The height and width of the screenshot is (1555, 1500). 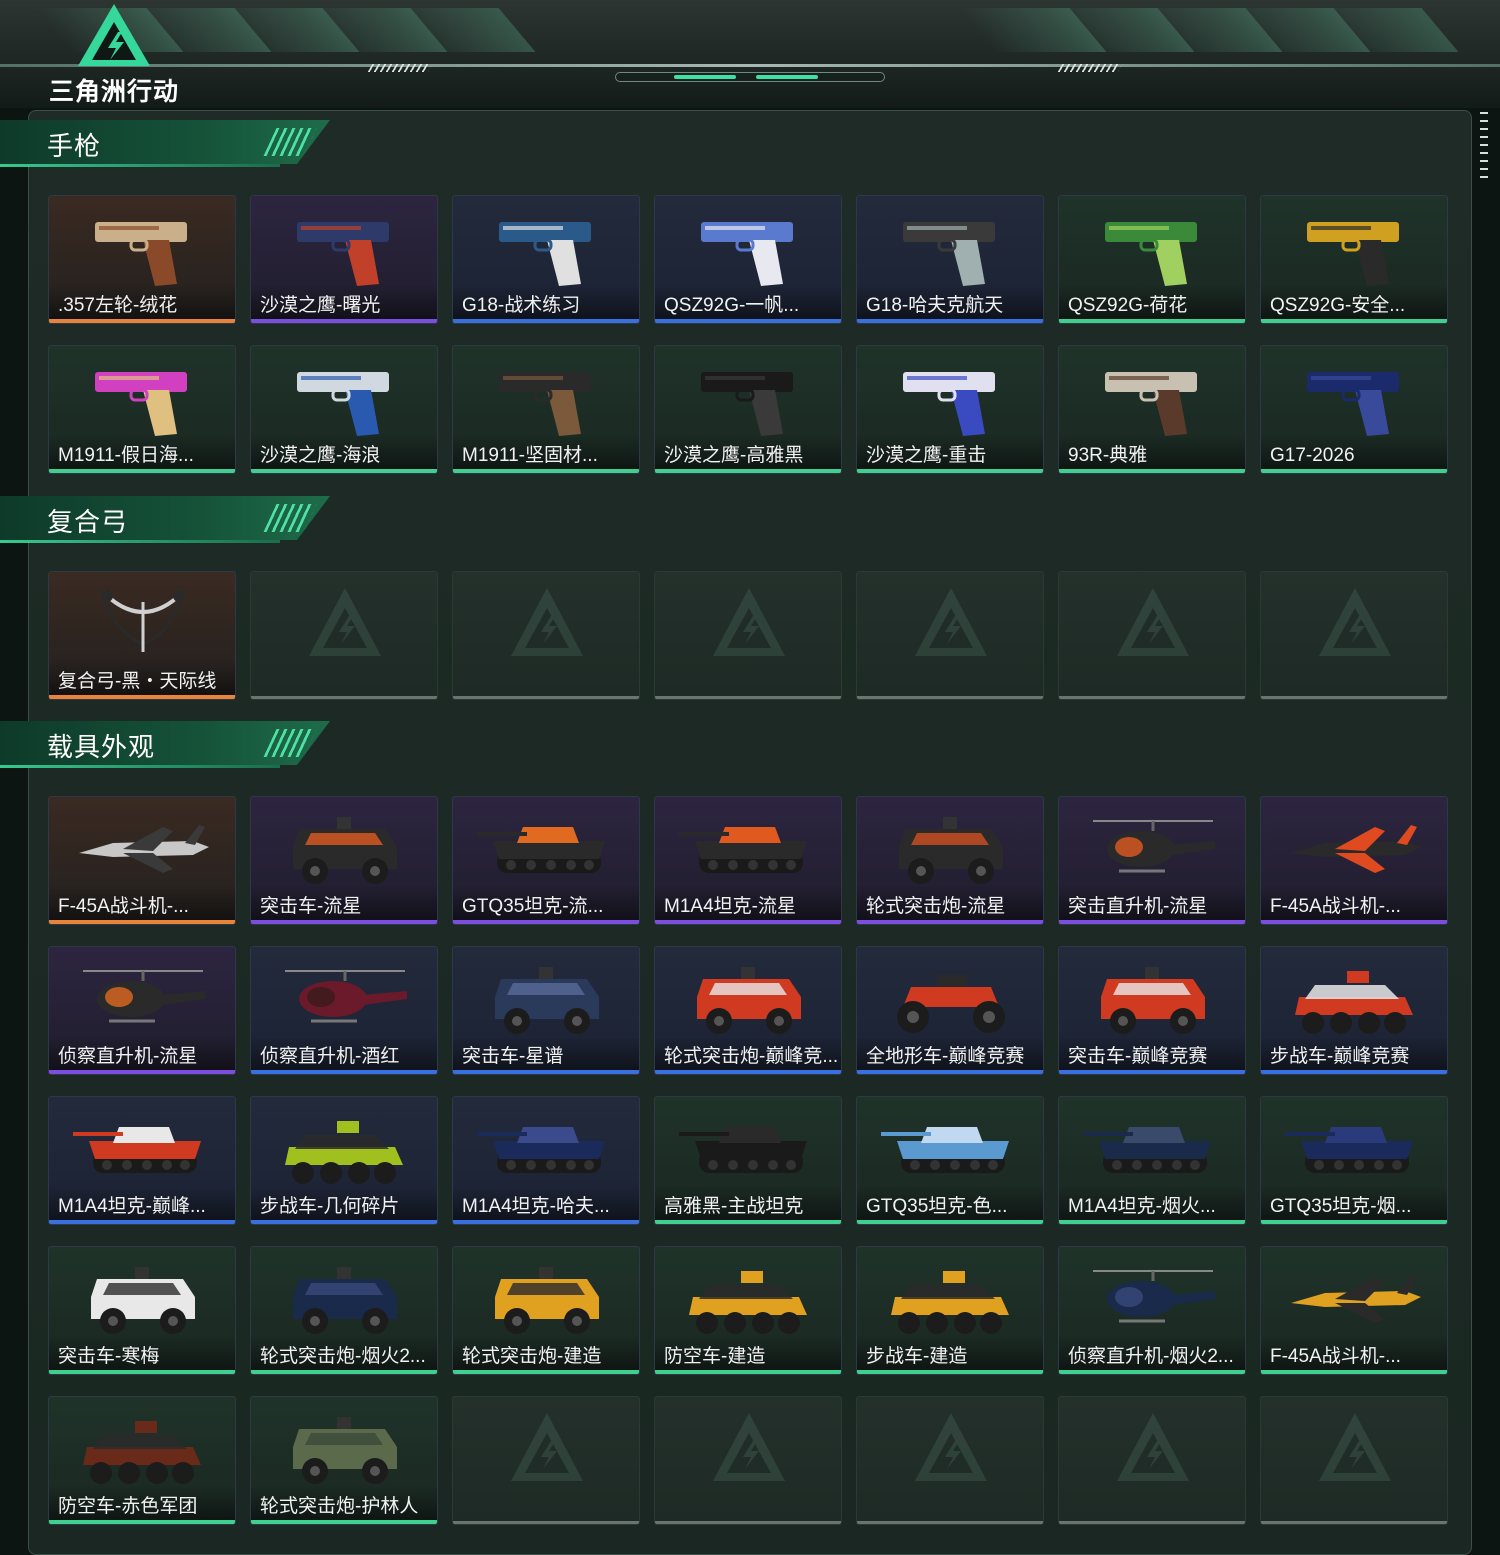 What do you see at coordinates (951, 1004) in the screenshot?
I see `atv-icon` at bounding box center [951, 1004].